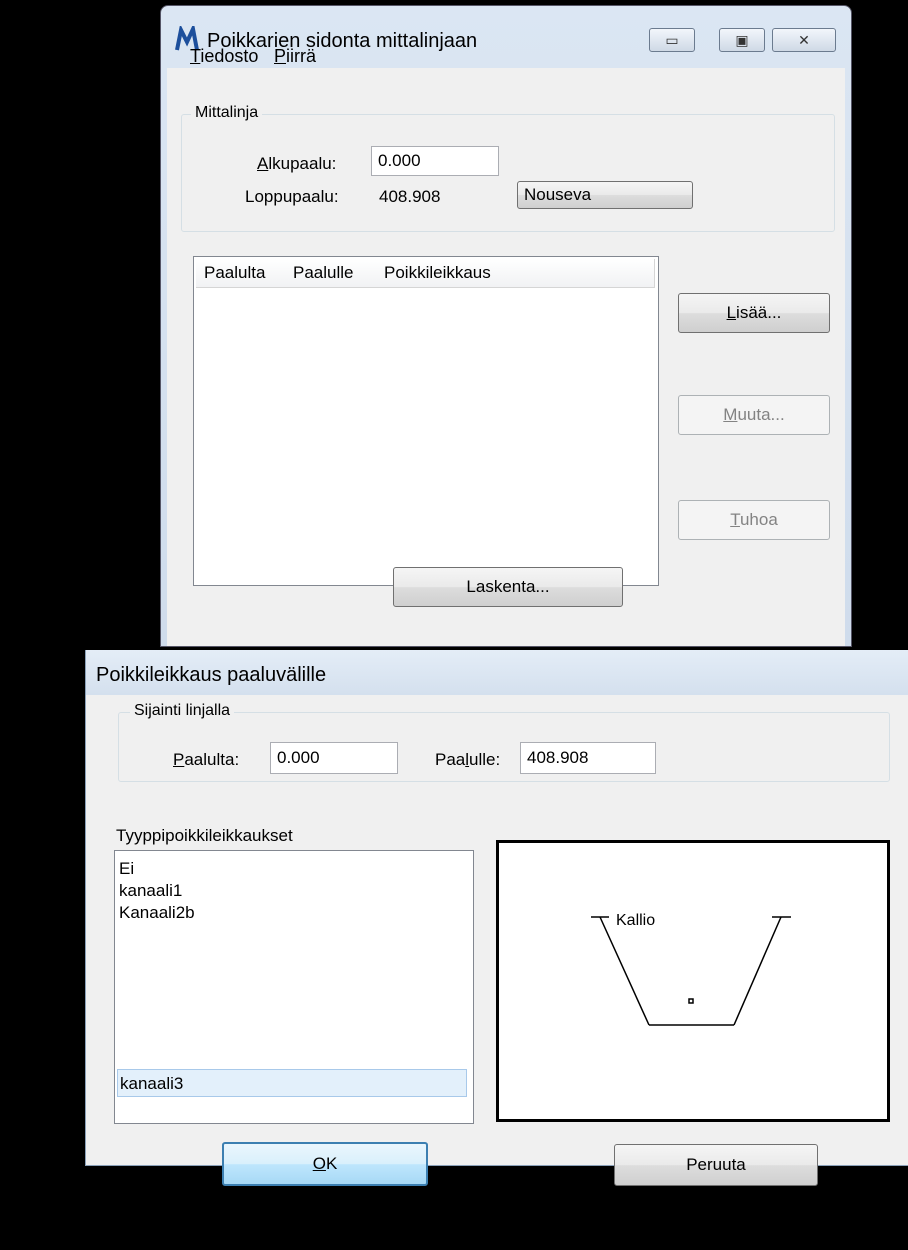 Image resolution: width=908 pixels, height=1250 pixels. I want to click on start-label: Alkupaalu:, so click(296, 164).